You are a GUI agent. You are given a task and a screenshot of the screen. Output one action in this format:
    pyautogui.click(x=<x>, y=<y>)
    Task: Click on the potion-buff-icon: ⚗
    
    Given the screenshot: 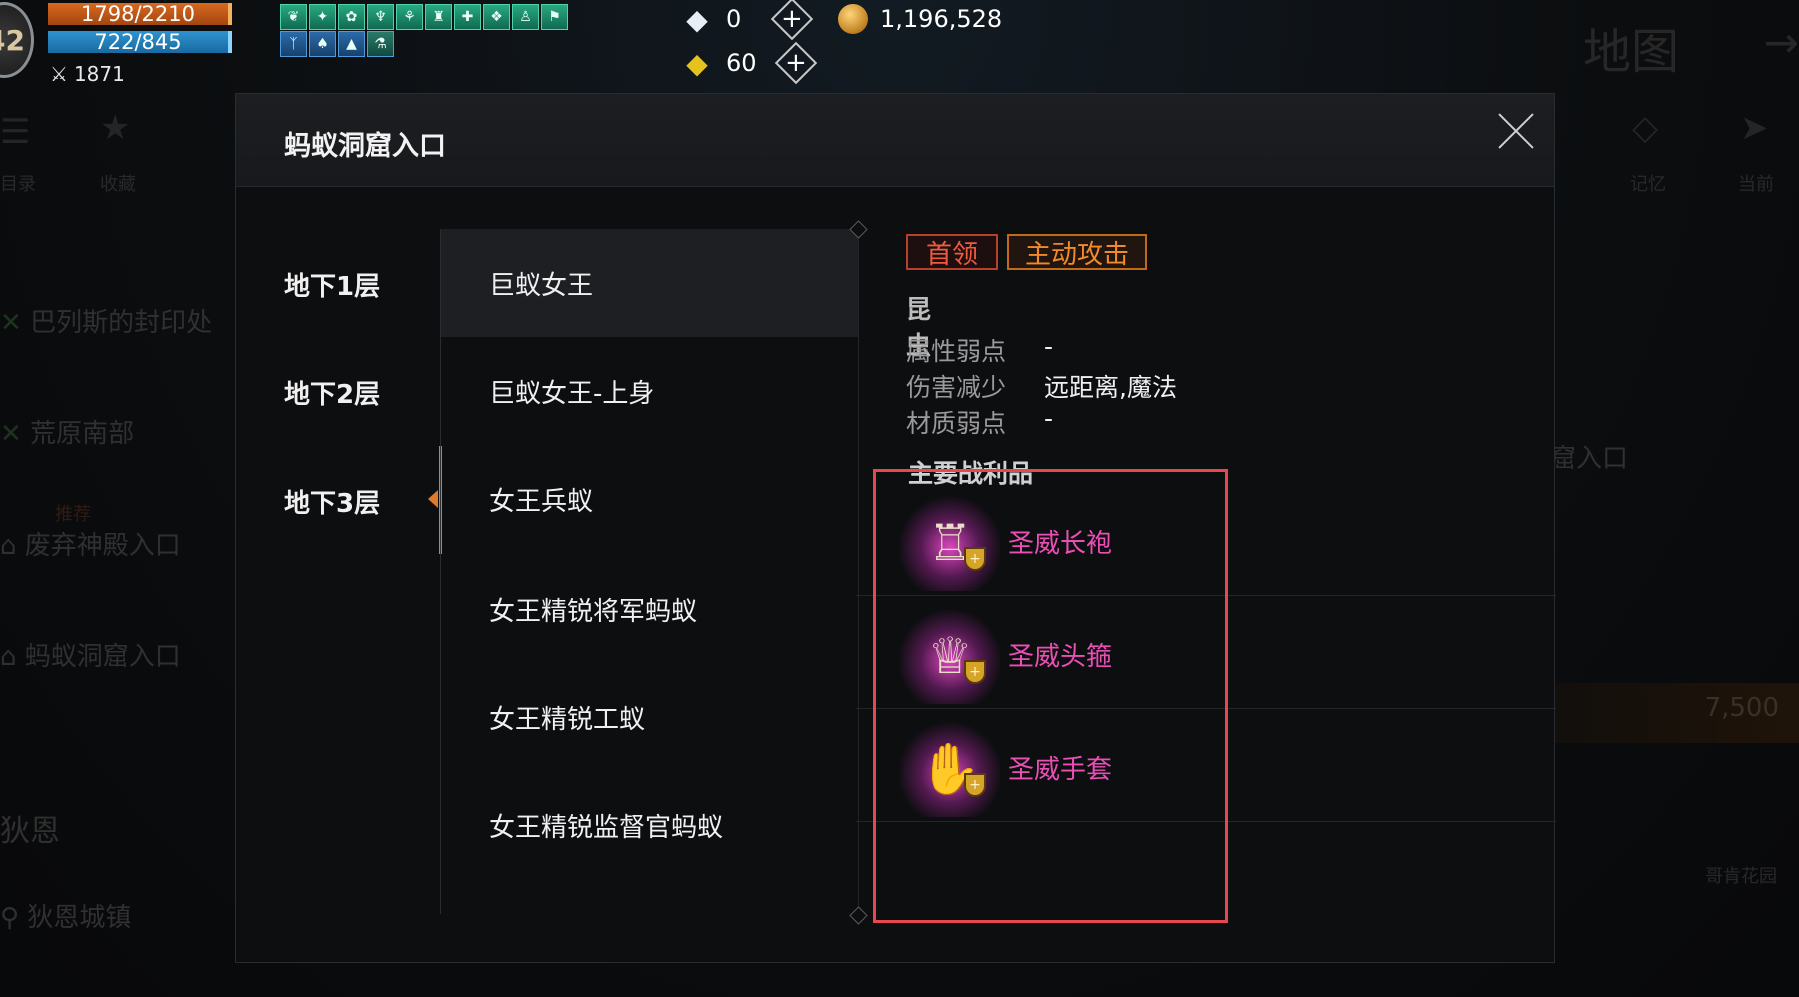 What is the action you would take?
    pyautogui.click(x=380, y=44)
    